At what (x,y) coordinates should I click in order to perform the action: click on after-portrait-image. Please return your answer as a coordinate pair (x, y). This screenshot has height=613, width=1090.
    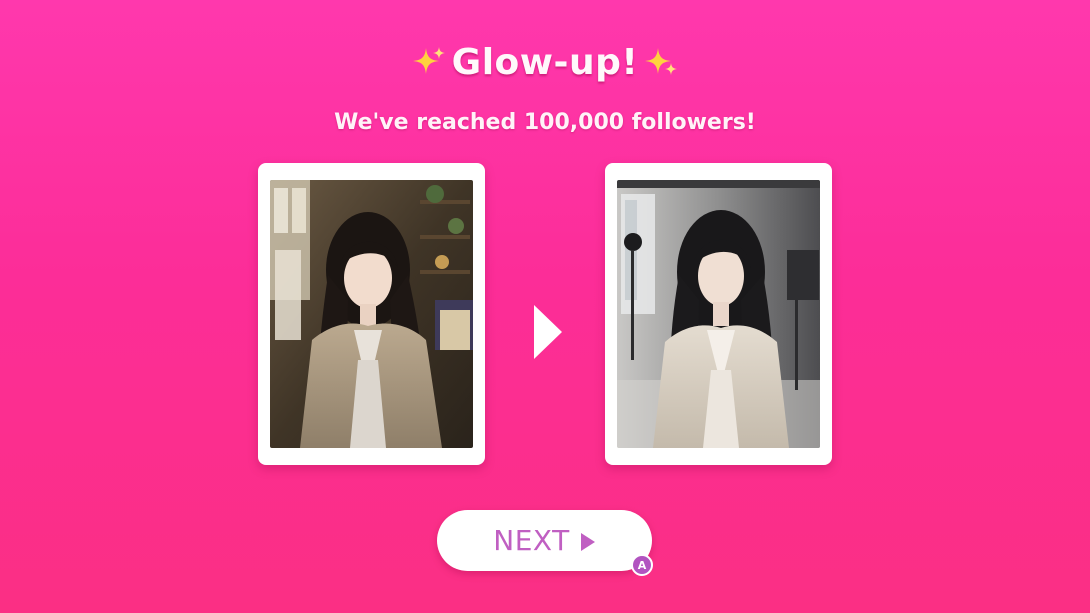
    Looking at the image, I should click on (718, 314).